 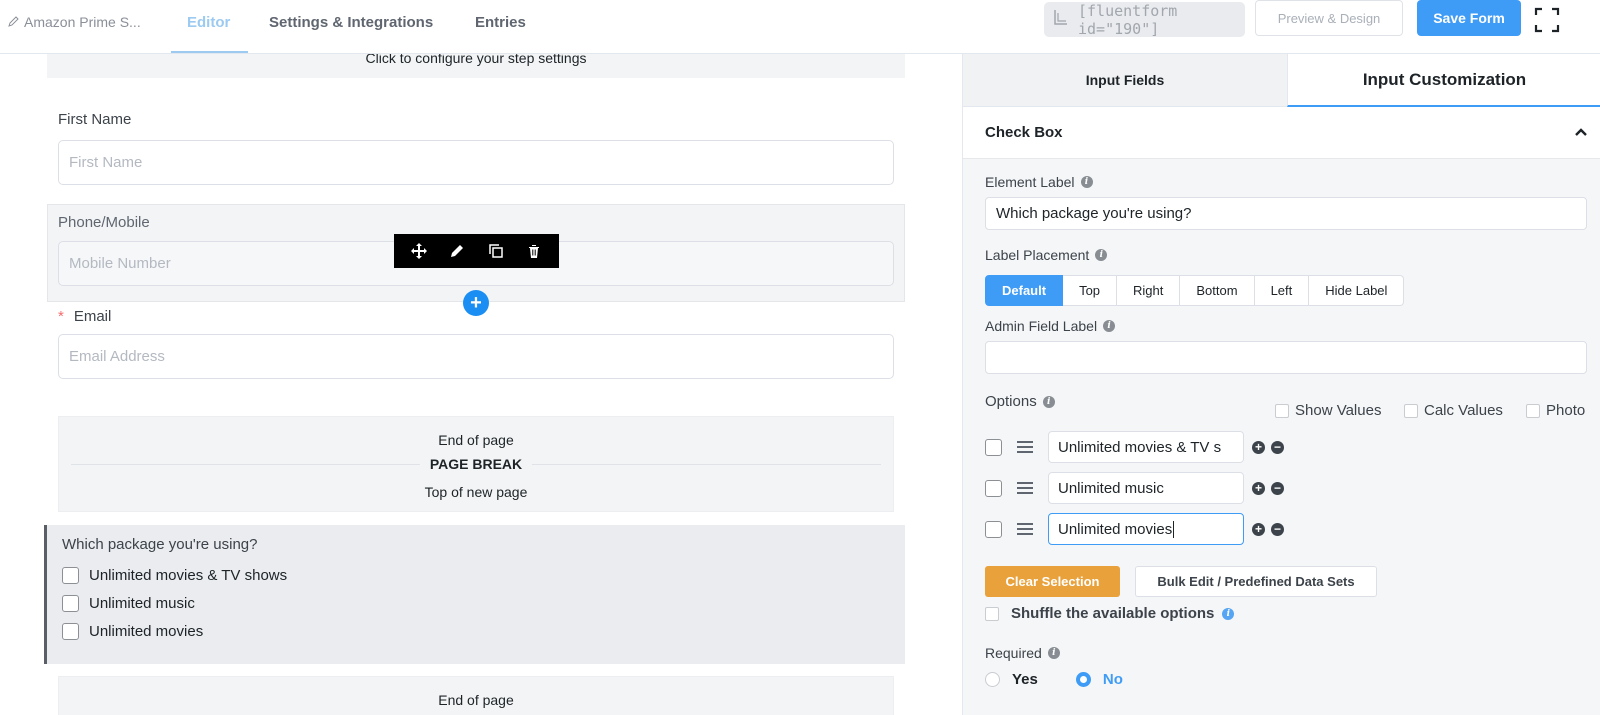 What do you see at coordinates (1090, 290) in the screenshot?
I see `placement-top-button: Top` at bounding box center [1090, 290].